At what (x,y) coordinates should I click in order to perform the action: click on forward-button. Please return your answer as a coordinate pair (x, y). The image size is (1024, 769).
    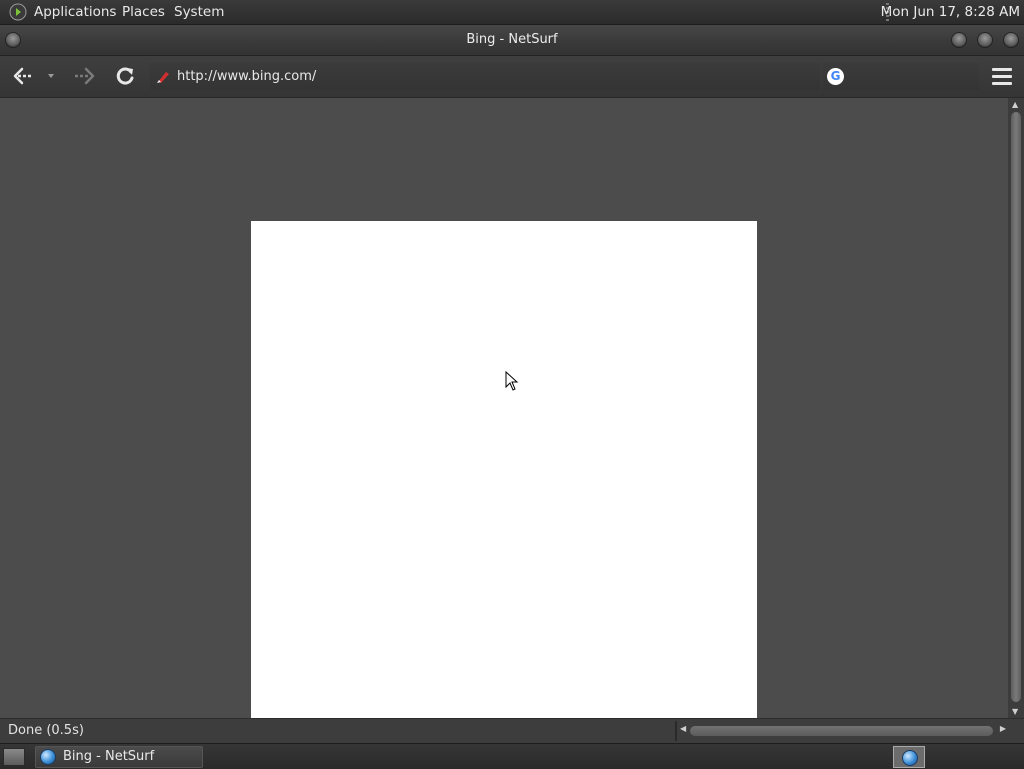
    Looking at the image, I should click on (85, 76).